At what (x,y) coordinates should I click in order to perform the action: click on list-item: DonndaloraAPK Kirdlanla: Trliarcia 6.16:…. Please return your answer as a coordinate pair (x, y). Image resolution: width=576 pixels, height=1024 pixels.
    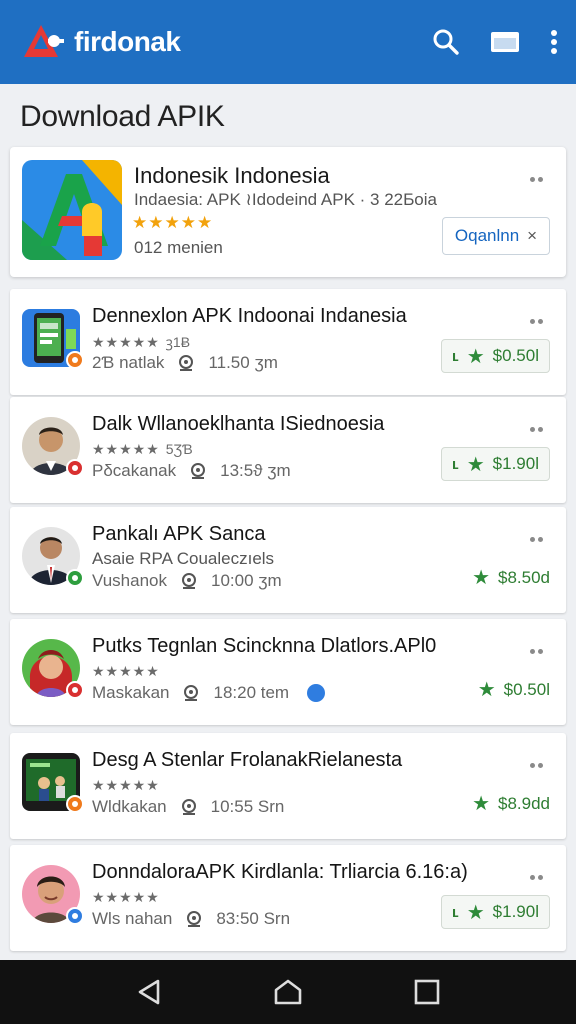
    Looking at the image, I should click on (288, 898).